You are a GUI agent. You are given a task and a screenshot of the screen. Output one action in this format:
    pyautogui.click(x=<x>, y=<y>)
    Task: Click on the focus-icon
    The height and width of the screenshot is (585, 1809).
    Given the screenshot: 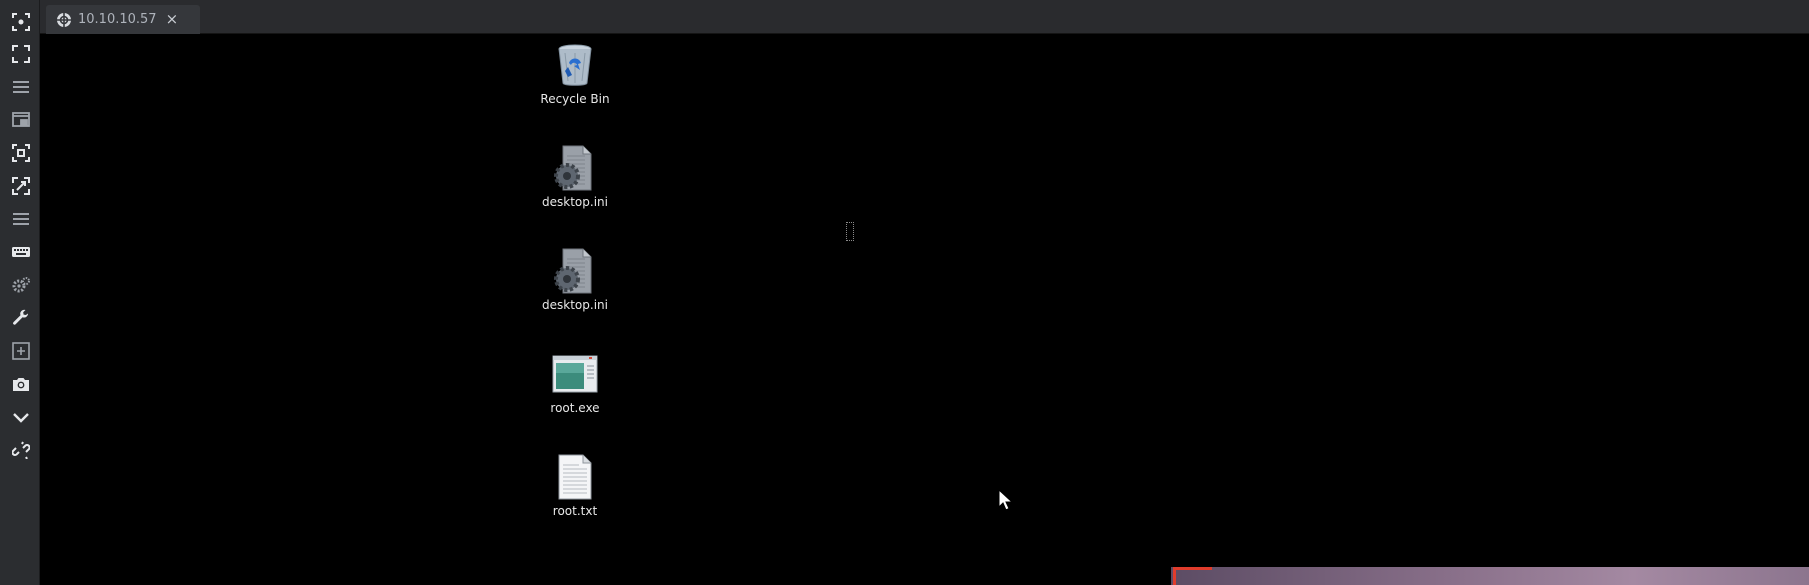 What is the action you would take?
    pyautogui.click(x=21, y=22)
    